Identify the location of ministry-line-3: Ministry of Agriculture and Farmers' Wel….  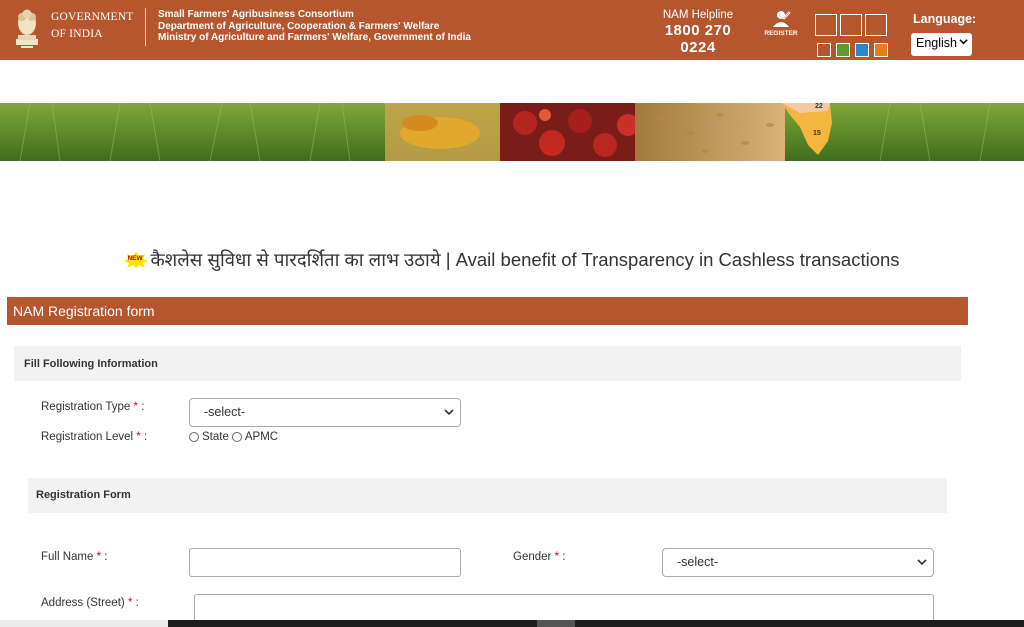
(314, 37).